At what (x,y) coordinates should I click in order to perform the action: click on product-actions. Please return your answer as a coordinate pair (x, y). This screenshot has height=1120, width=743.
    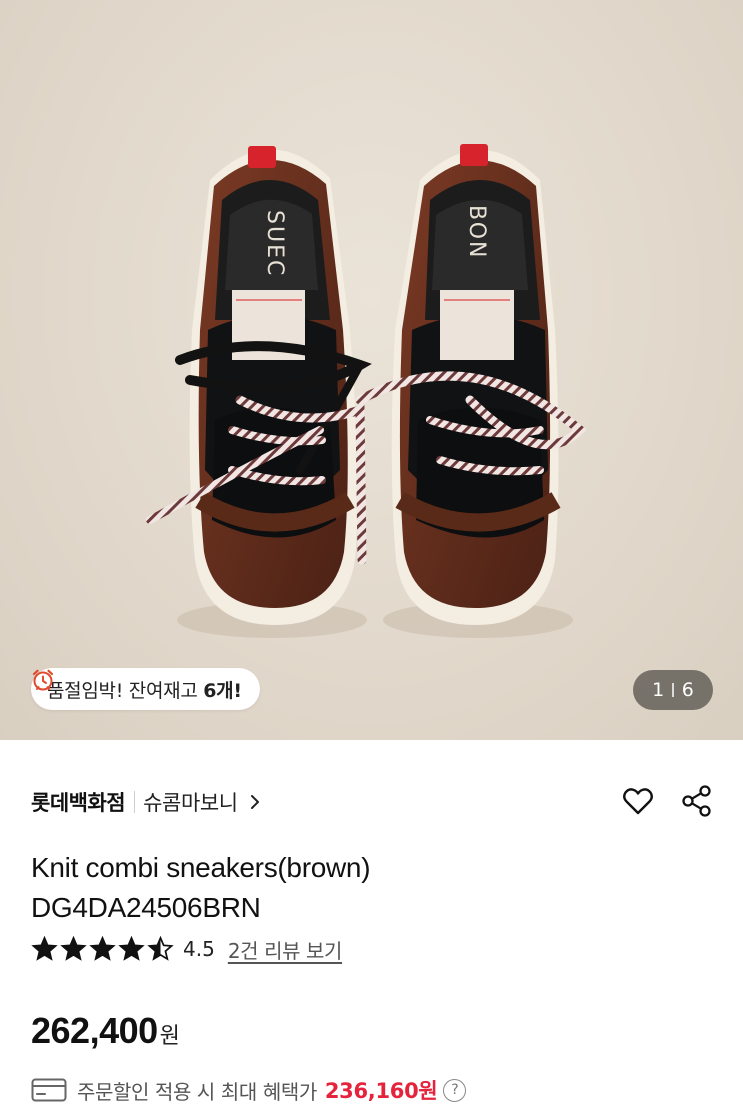
    Looking at the image, I should click on (667, 801).